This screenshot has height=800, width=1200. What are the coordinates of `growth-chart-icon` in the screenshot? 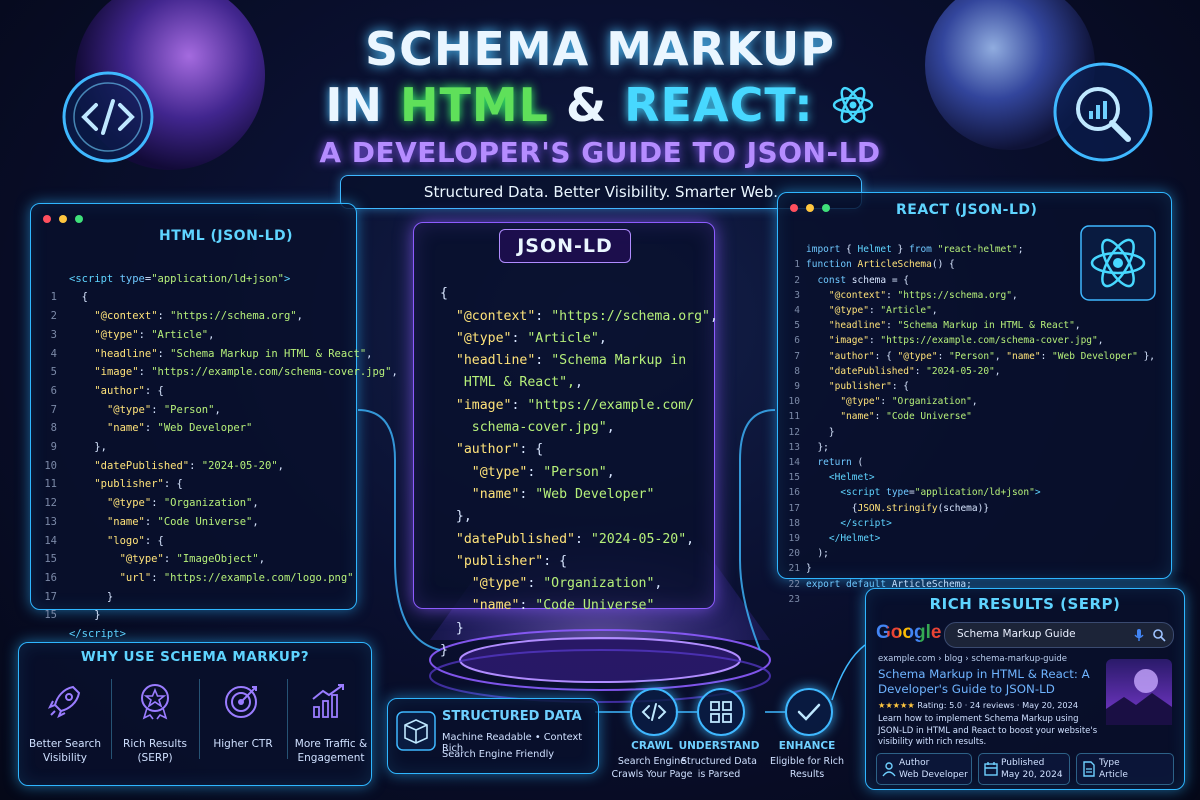 It's located at (328, 701).